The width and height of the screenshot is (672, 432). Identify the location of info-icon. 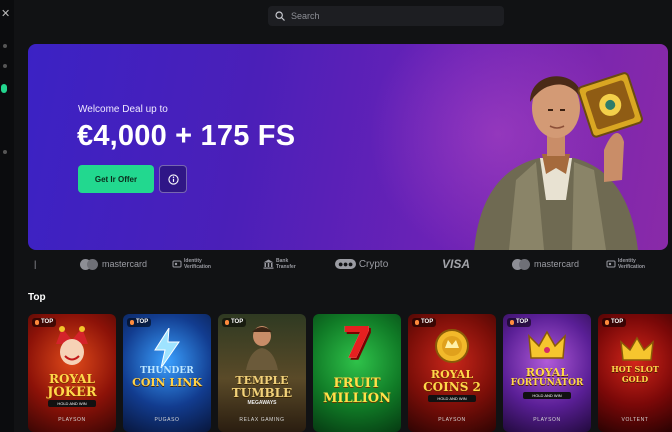
(173, 179).